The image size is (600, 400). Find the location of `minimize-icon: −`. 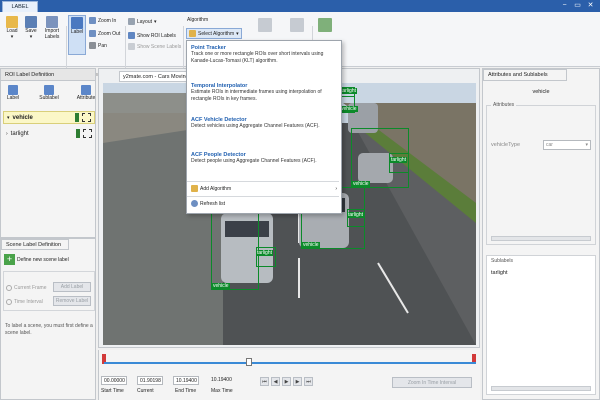

minimize-icon: − is located at coordinates (564, 5).